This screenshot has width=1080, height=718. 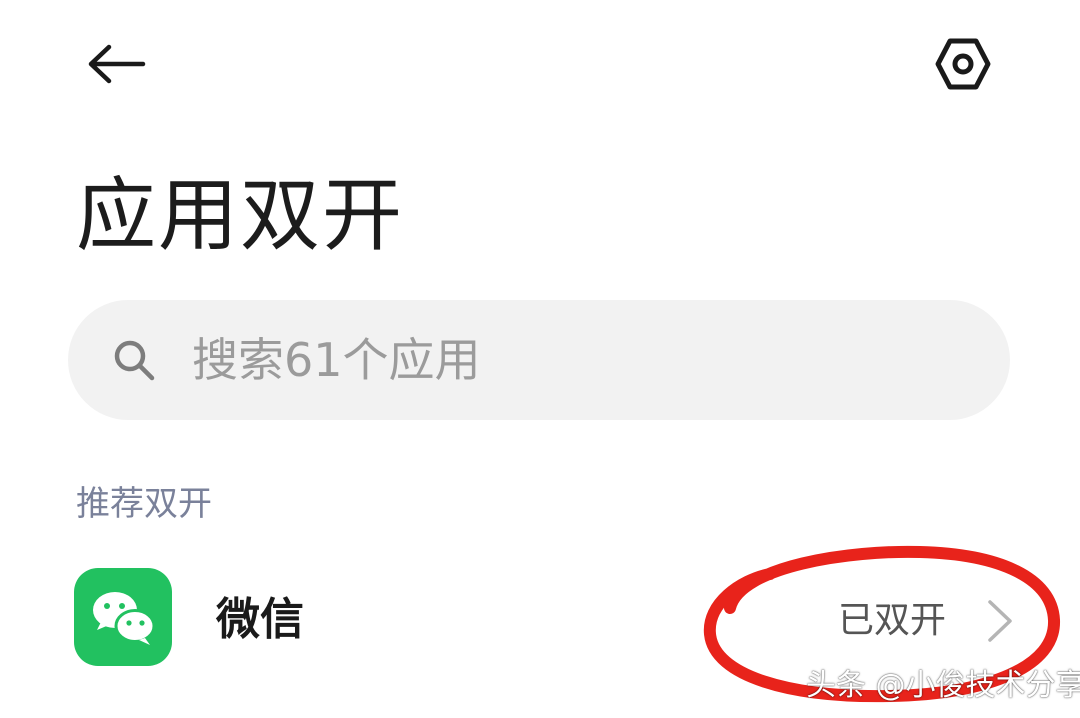 What do you see at coordinates (123, 617) in the screenshot?
I see `wechat-icon` at bounding box center [123, 617].